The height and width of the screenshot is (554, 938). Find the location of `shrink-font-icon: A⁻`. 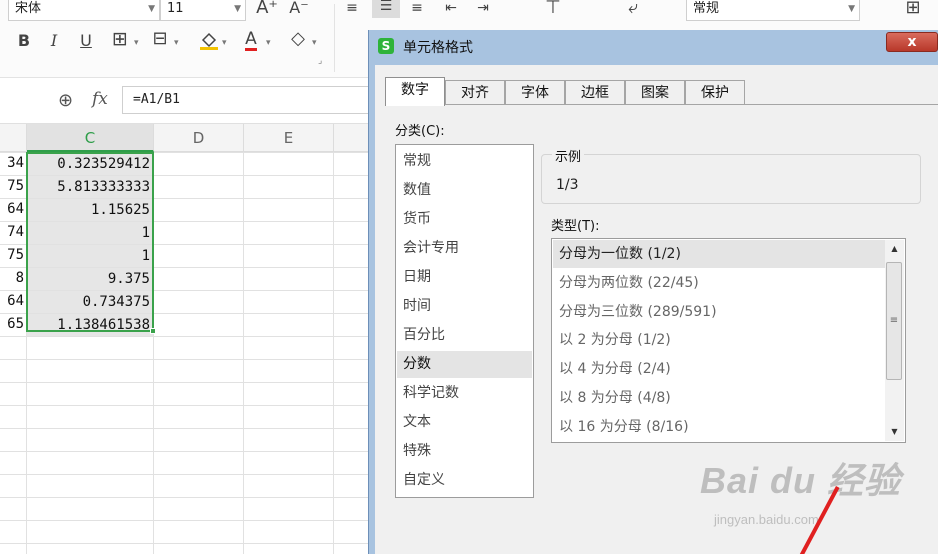

shrink-font-icon: A⁻ is located at coordinates (299, 9).